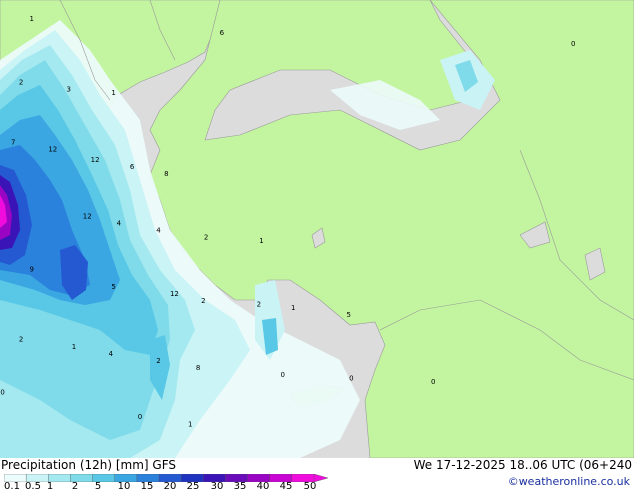  What do you see at coordinates (240, 486) in the screenshot?
I see `legend-label: 35` at bounding box center [240, 486].